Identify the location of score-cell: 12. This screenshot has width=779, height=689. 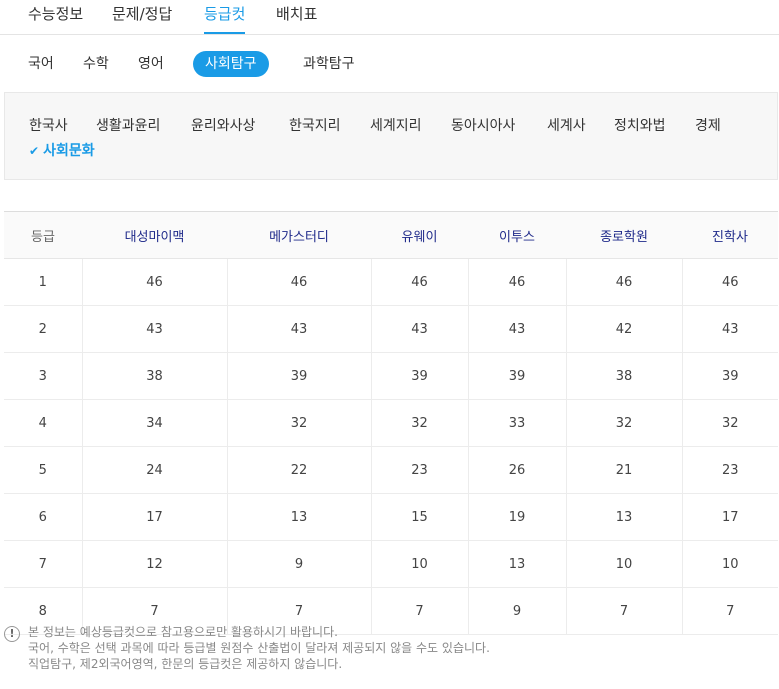
(154, 564).